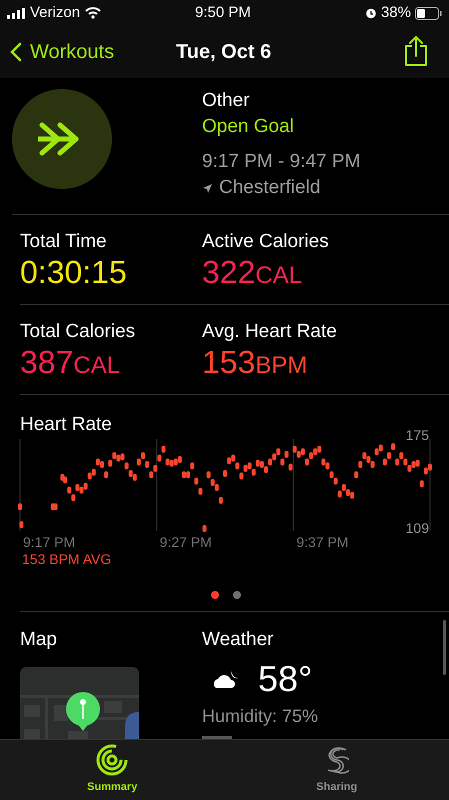 Image resolution: width=449 pixels, height=800 pixels. I want to click on alarm-icon, so click(370, 13).